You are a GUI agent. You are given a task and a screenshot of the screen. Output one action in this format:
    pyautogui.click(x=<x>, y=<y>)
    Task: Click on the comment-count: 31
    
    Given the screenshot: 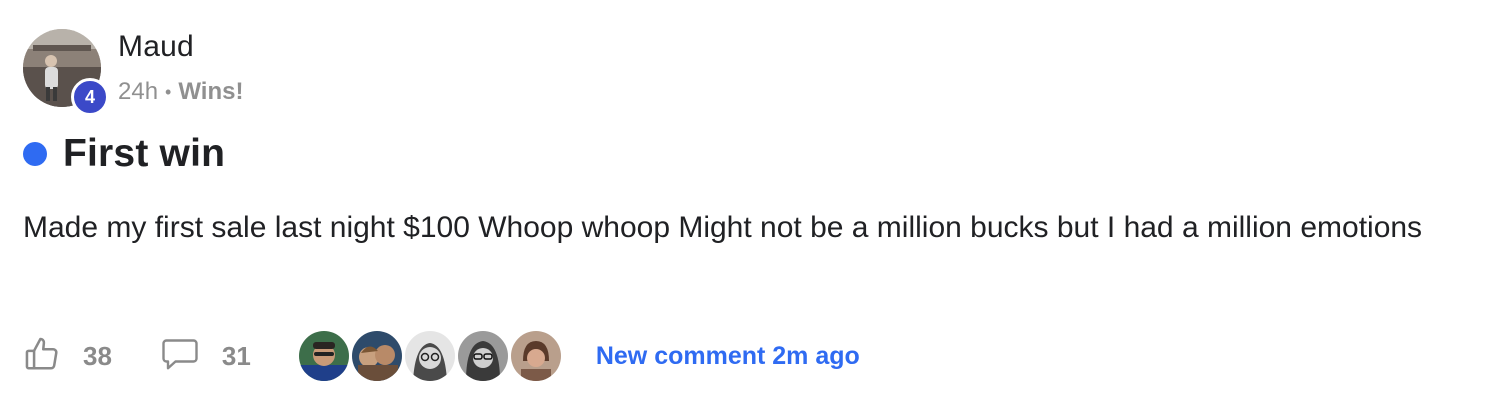 What is the action you would take?
    pyautogui.click(x=236, y=355)
    